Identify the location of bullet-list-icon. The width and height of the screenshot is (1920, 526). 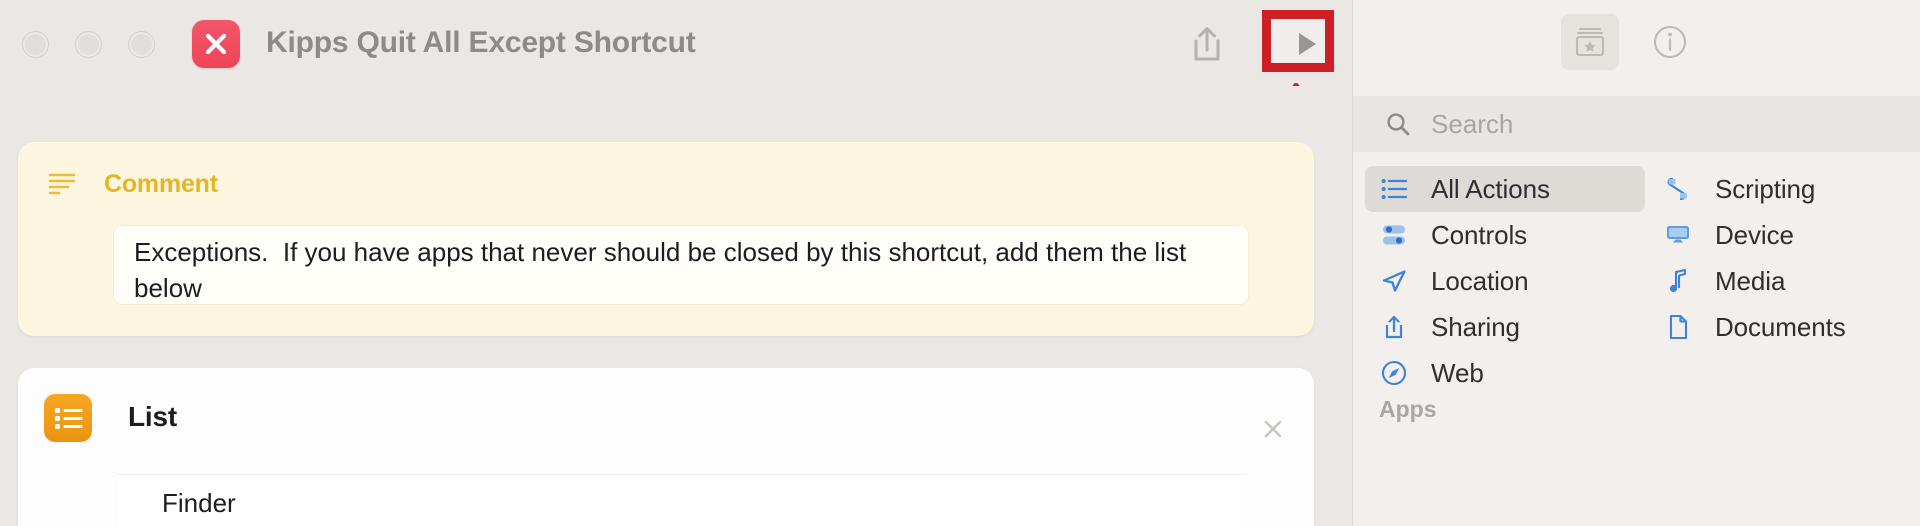
(68, 418).